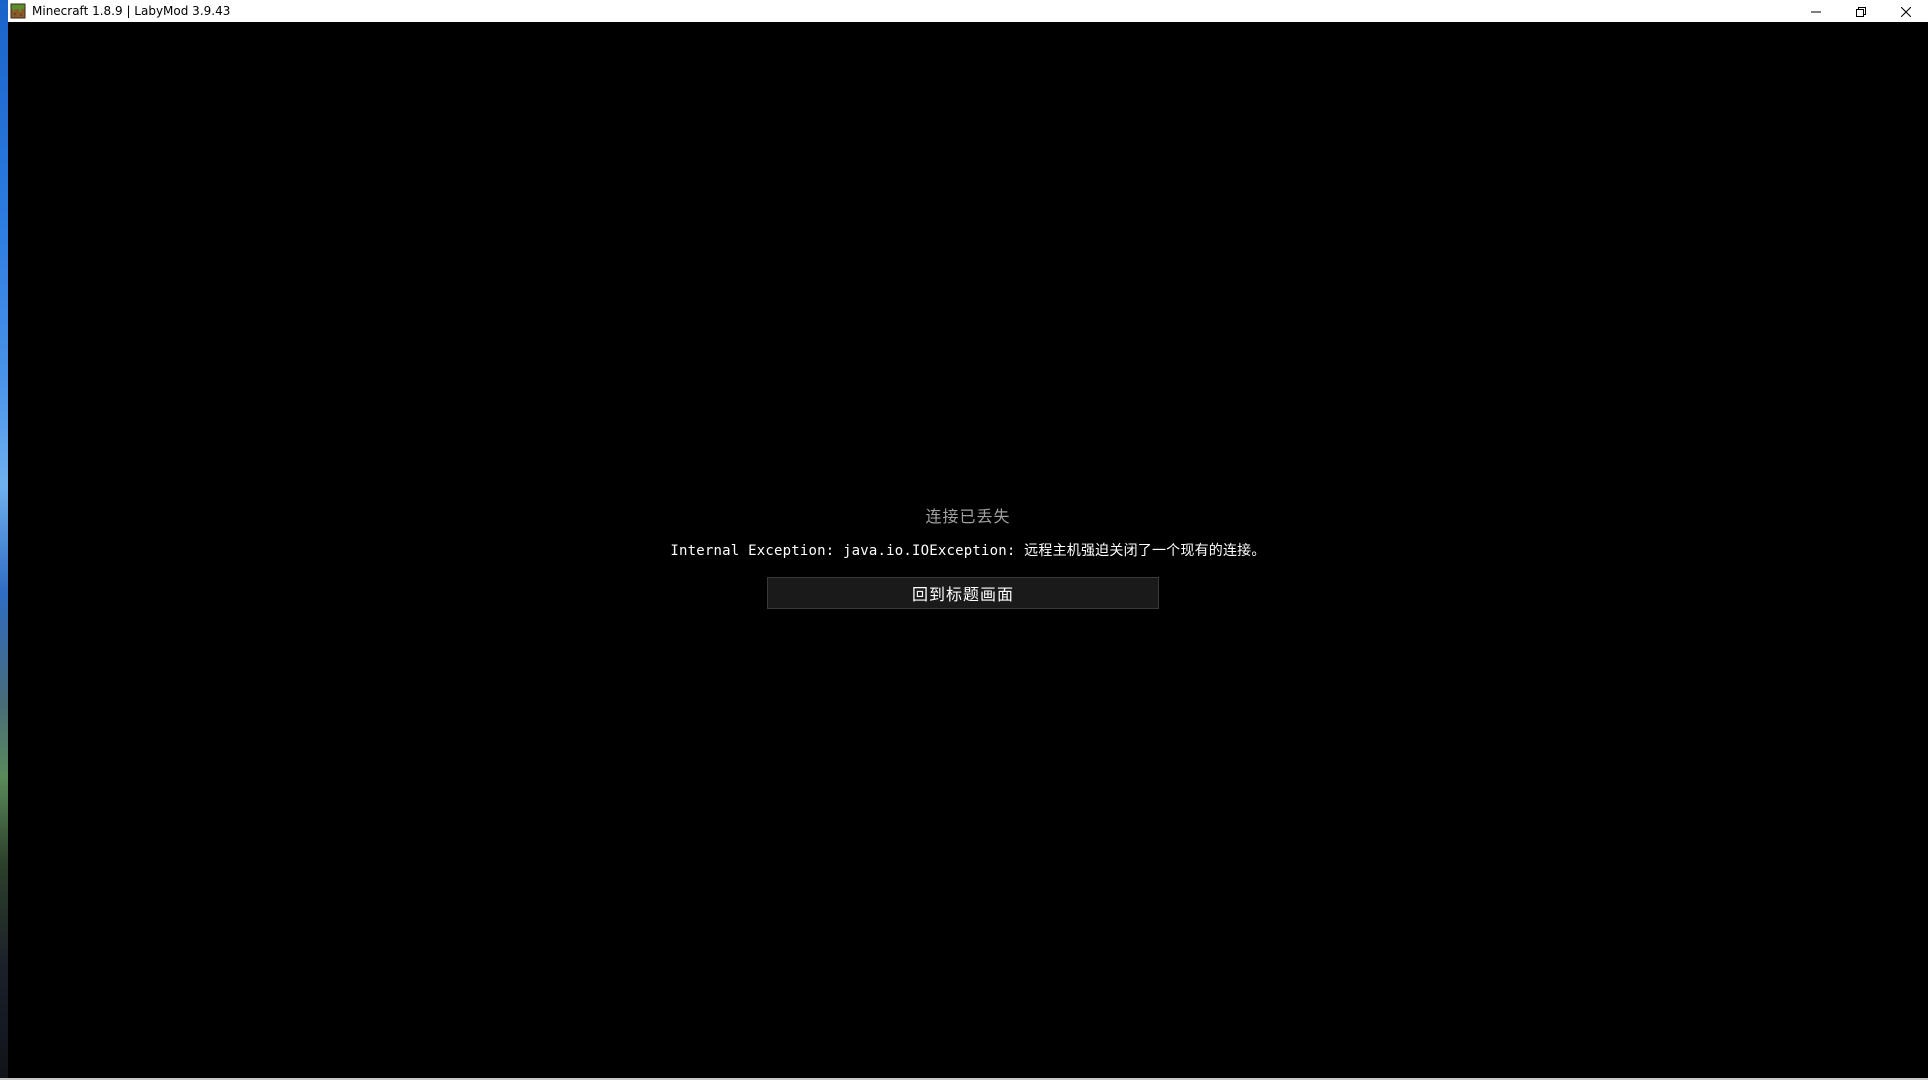 The image size is (1928, 1080). I want to click on window-controls, so click(1860, 11).